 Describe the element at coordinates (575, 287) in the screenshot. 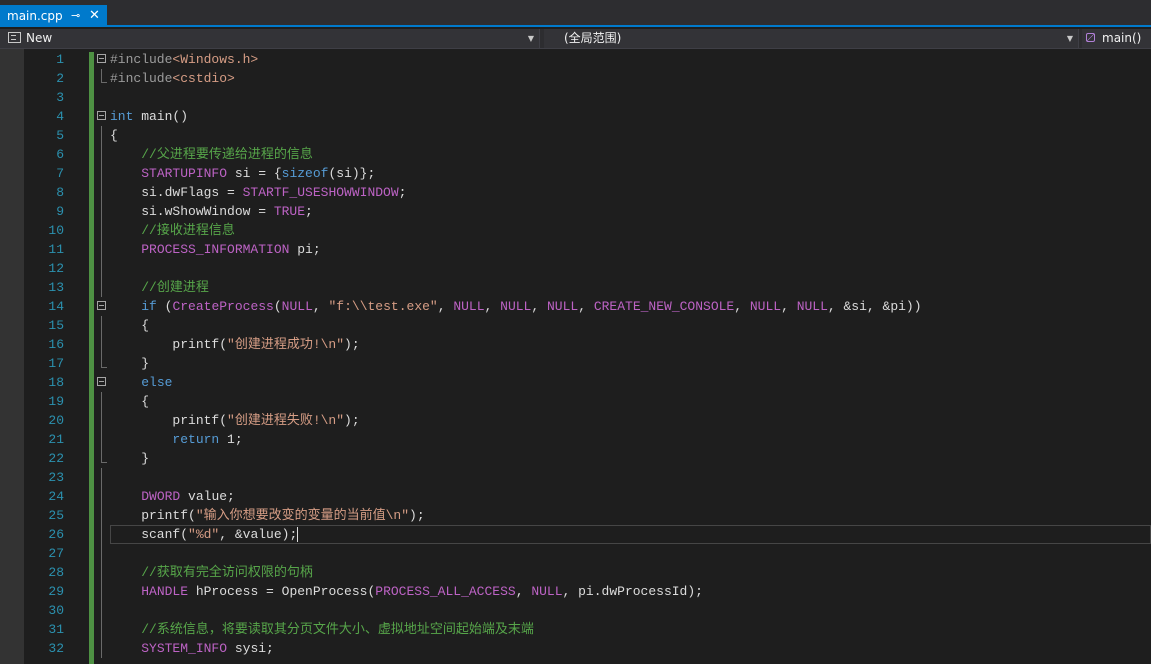

I see `code-line: 13 //创建进程` at that location.